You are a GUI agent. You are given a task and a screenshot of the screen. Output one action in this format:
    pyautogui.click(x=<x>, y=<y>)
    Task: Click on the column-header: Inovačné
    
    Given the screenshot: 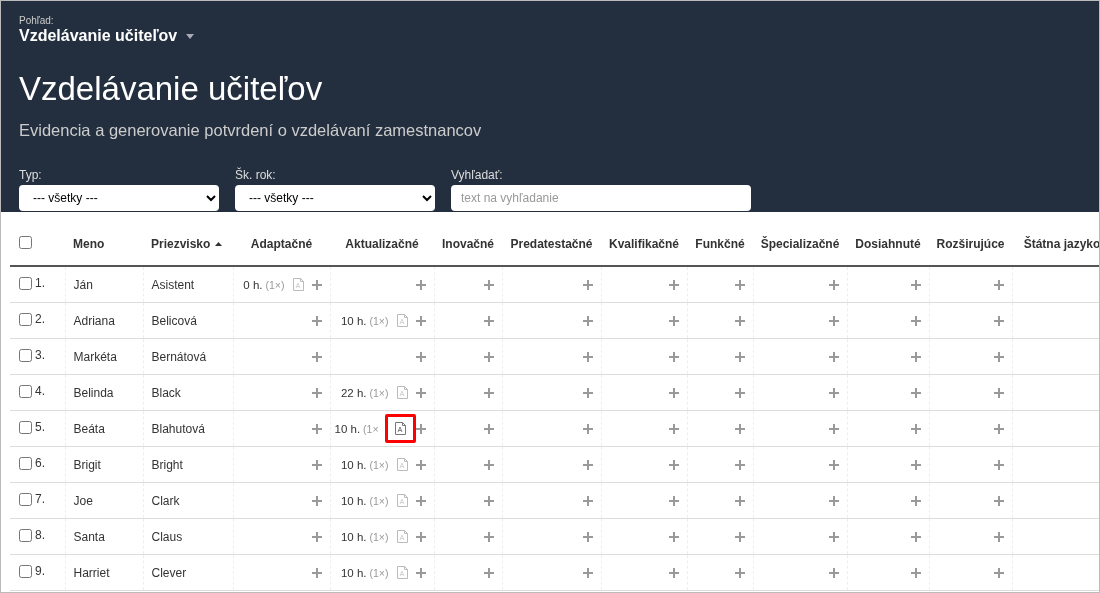 What is the action you would take?
    pyautogui.click(x=468, y=243)
    